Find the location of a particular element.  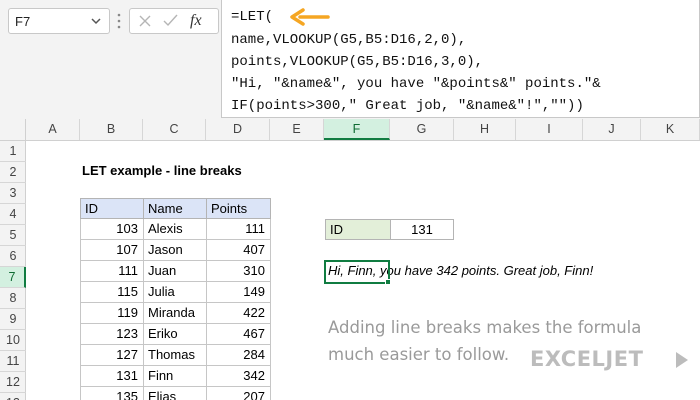

row-header: 9 is located at coordinates (13, 319).